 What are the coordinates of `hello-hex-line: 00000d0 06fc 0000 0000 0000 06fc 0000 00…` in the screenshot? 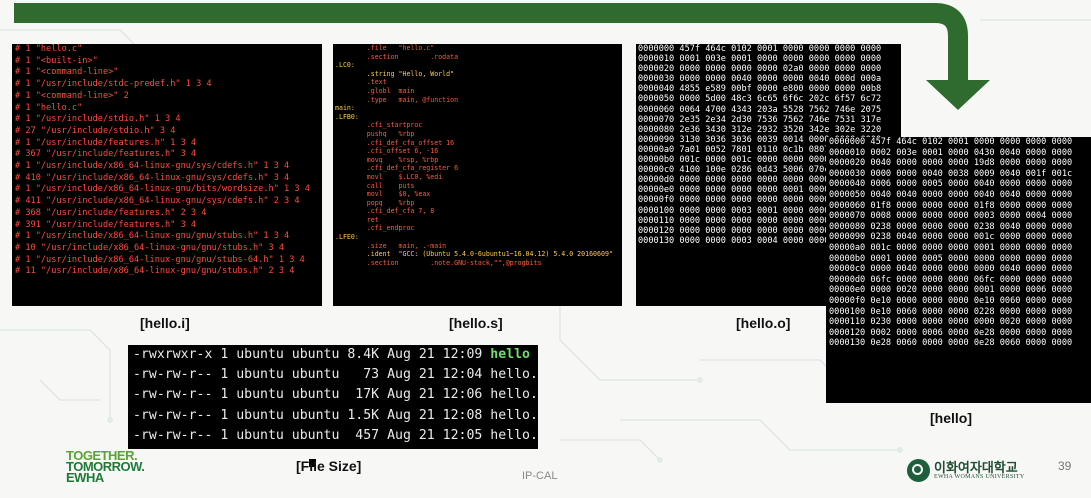 It's located at (951, 279).